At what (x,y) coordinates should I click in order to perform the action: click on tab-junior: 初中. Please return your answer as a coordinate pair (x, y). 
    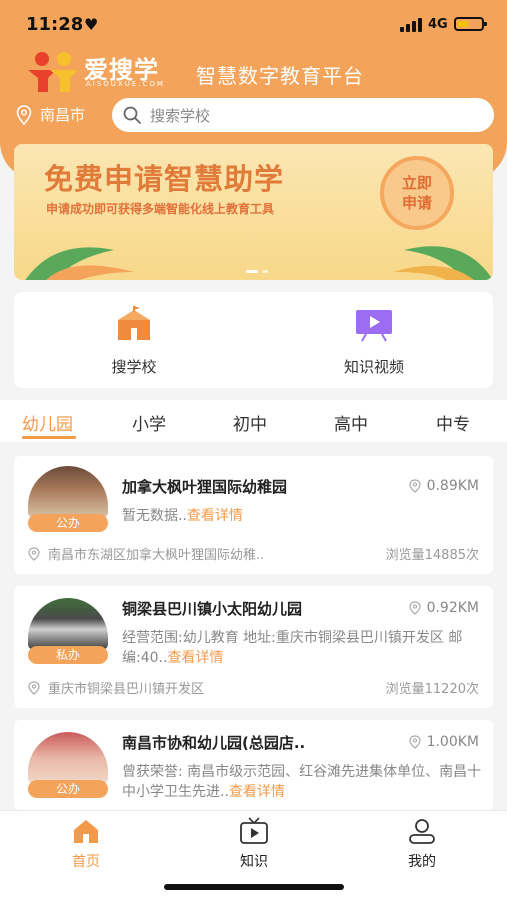
    Looking at the image, I should click on (250, 422).